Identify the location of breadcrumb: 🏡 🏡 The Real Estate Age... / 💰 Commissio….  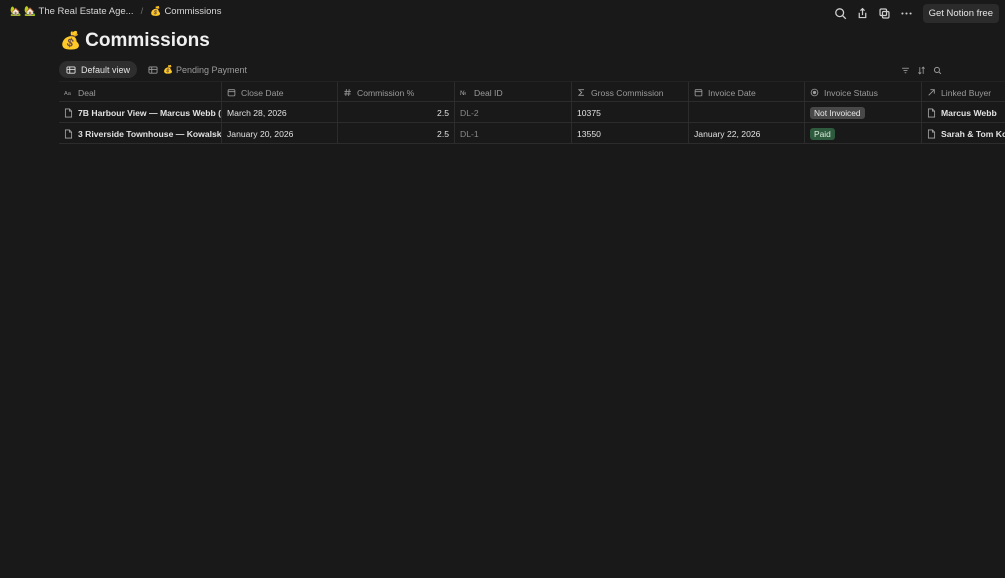
(115, 11).